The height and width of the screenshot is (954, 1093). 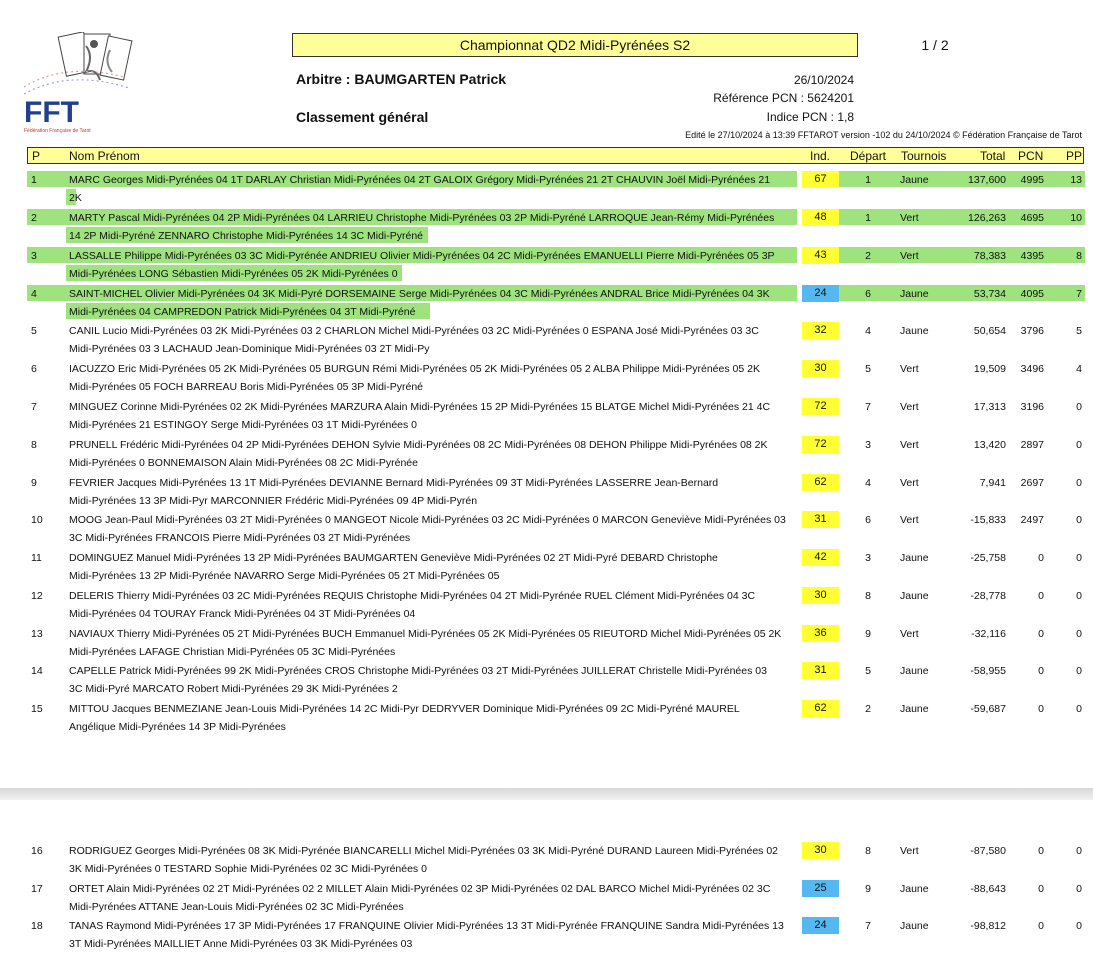 What do you see at coordinates (820, 217) in the screenshot?
I see `index-badge: 48` at bounding box center [820, 217].